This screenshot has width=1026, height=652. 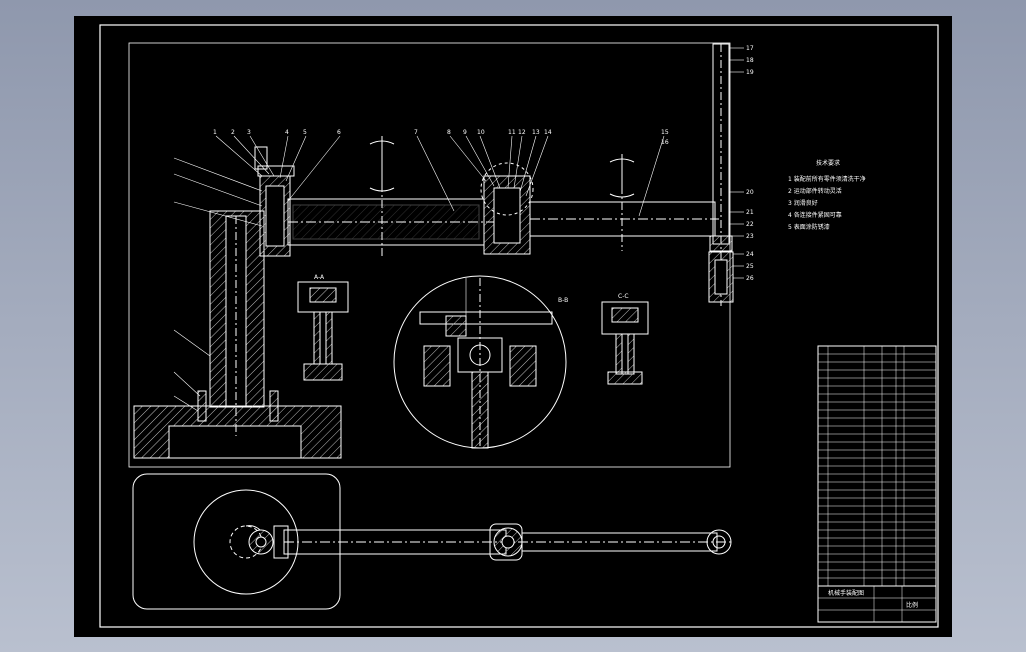 What do you see at coordinates (536, 132) in the screenshot?
I see `balloon-13: 13` at bounding box center [536, 132].